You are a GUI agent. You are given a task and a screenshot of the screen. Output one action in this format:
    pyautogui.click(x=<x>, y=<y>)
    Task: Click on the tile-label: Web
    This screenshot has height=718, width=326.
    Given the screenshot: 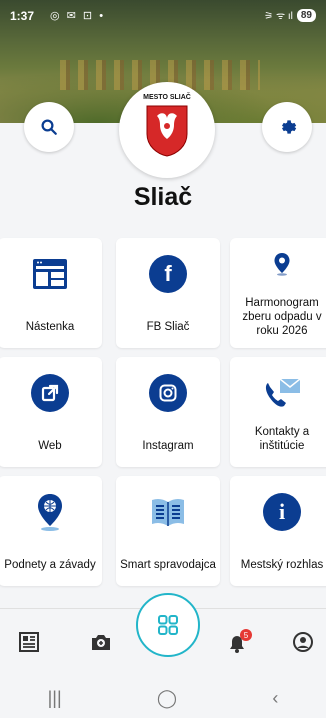 What is the action you would take?
    pyautogui.click(x=50, y=446)
    